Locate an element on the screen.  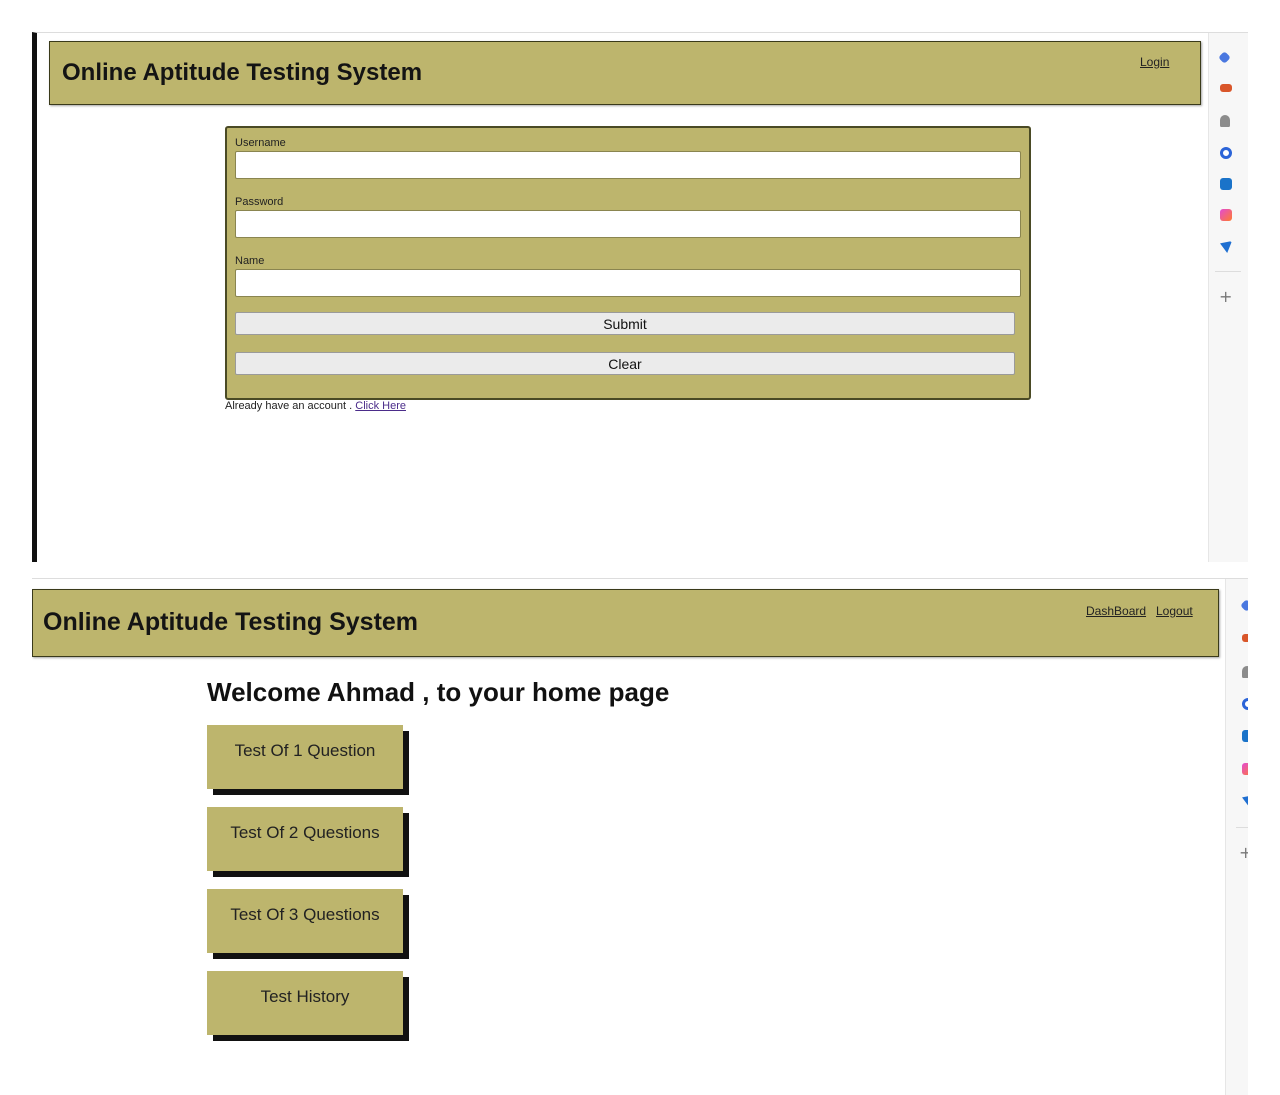
test-2-questions-button: Test Of 2 Questions is located at coordinates (305, 839).